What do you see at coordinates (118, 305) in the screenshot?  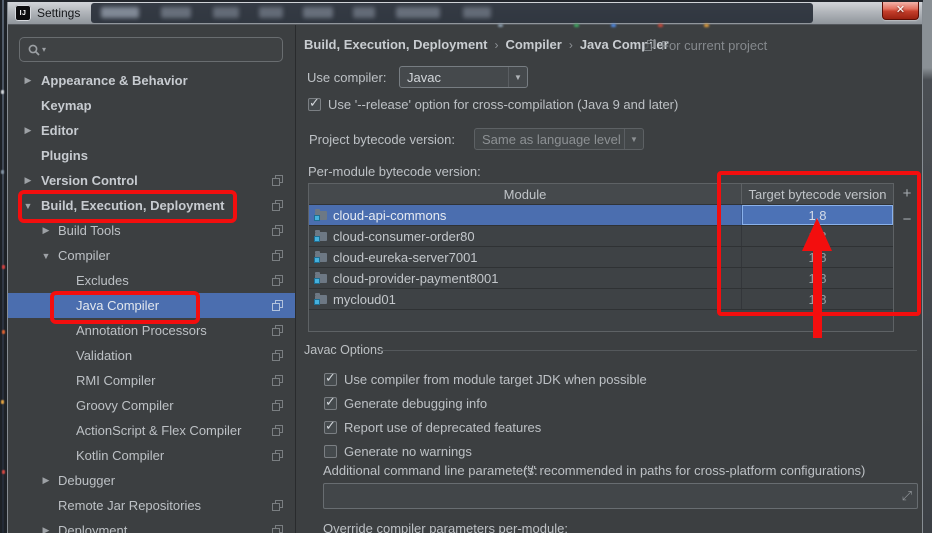 I see `sidebar-item-label: Java Compiler` at bounding box center [118, 305].